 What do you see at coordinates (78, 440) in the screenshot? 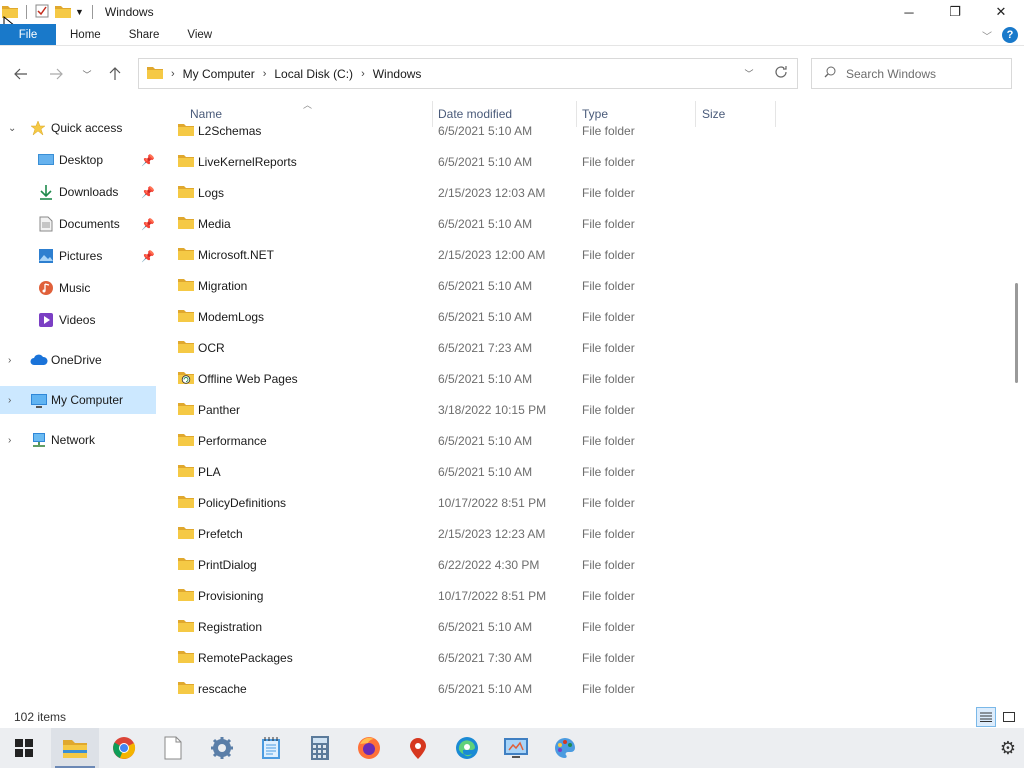
I see `sidebar-item-network: › Network` at bounding box center [78, 440].